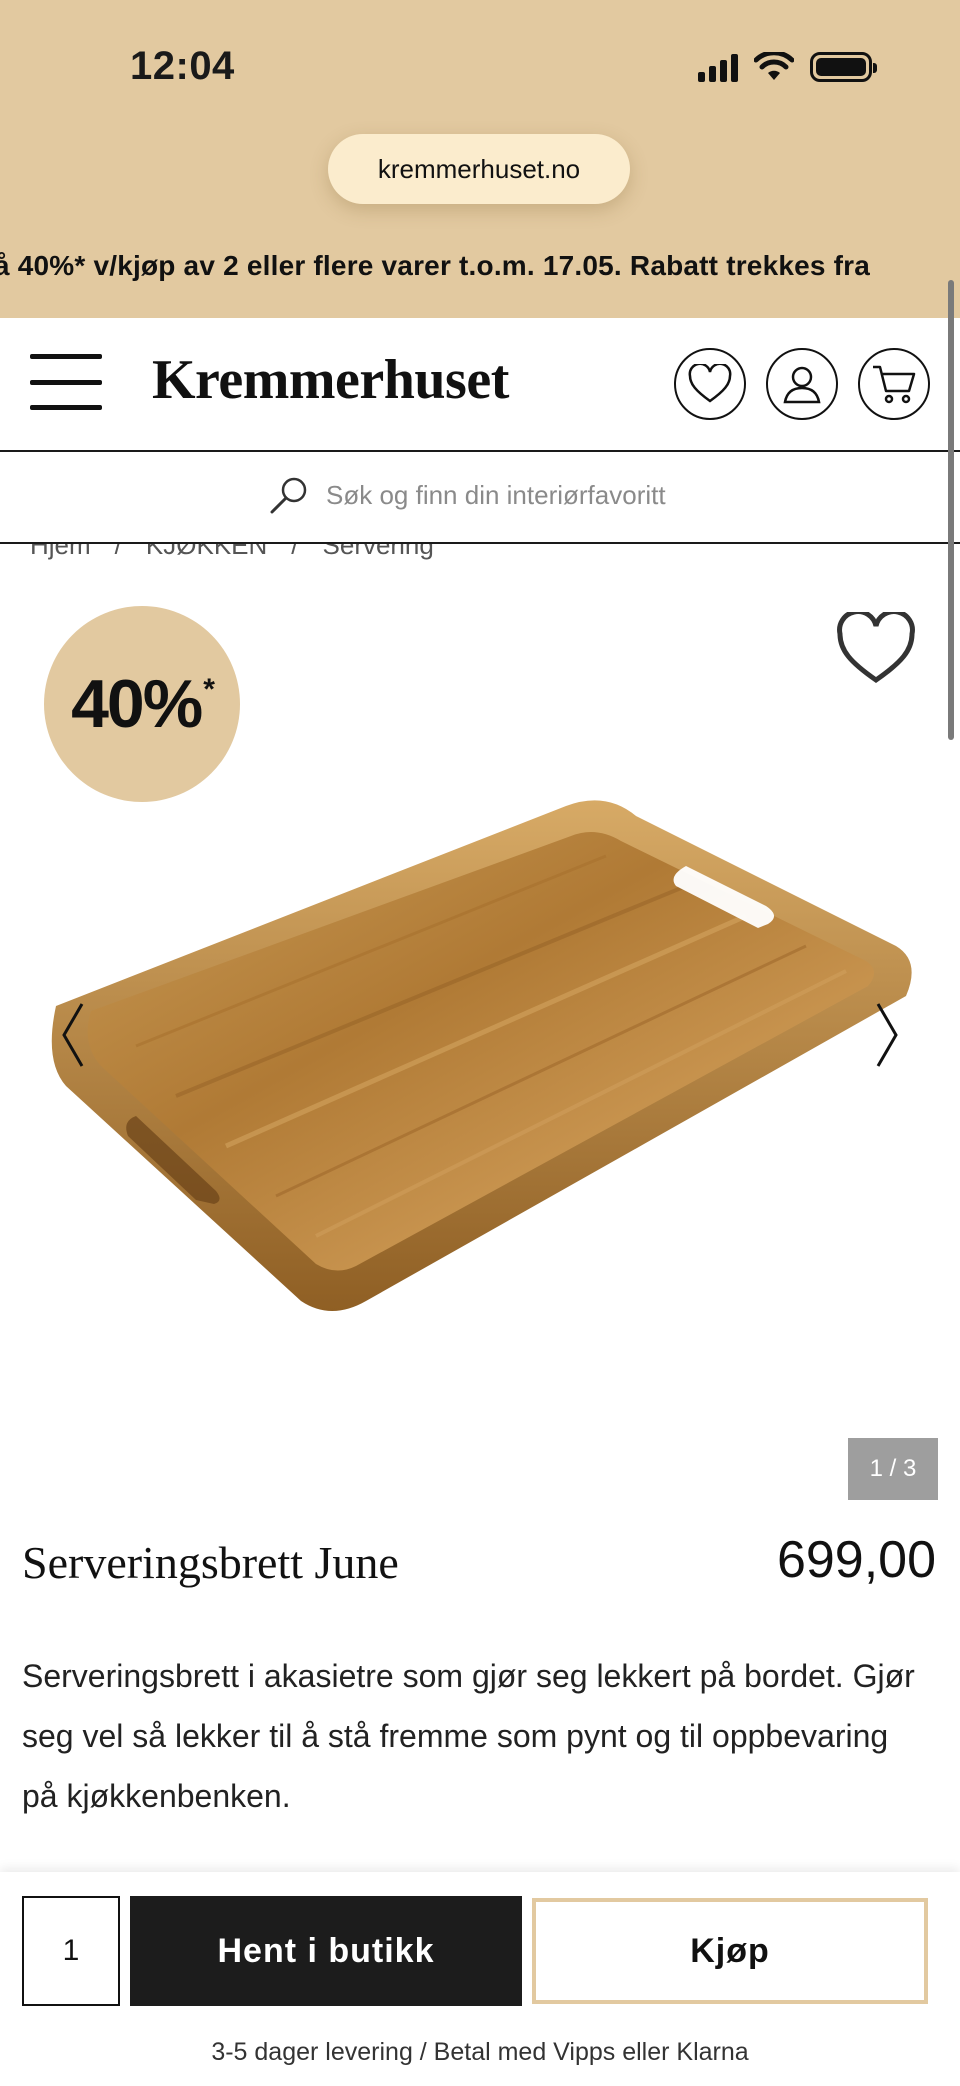 The width and height of the screenshot is (960, 2086). What do you see at coordinates (71, 1951) in the screenshot?
I see `quantity-input: 1` at bounding box center [71, 1951].